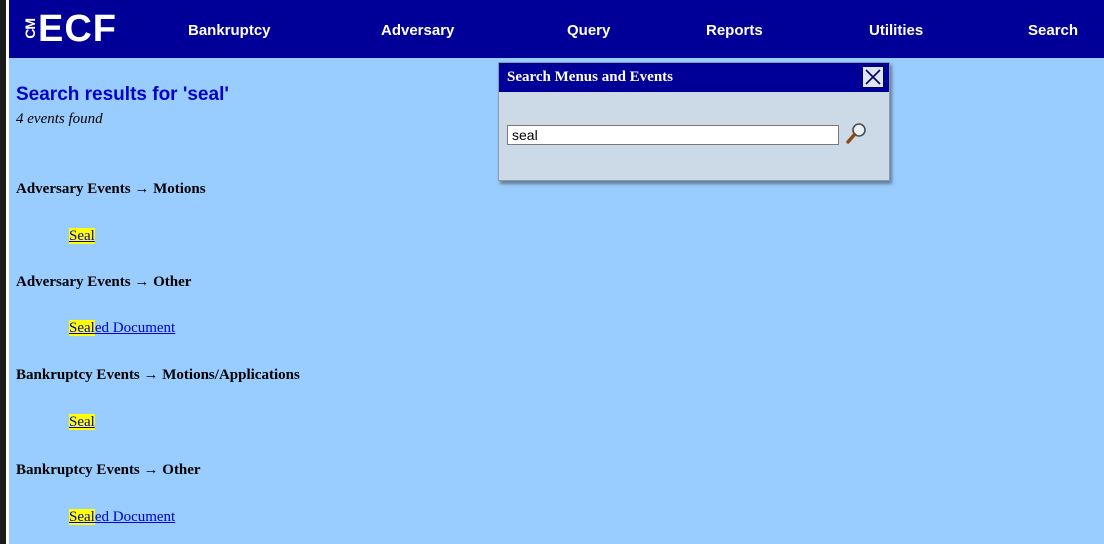  I want to click on nav-query: Query, so click(588, 30).